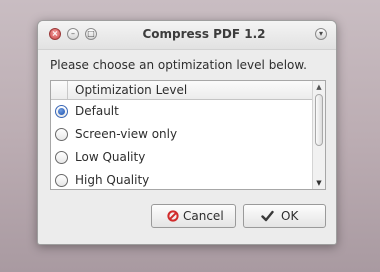  I want to click on radio-button-default, so click(61, 111).